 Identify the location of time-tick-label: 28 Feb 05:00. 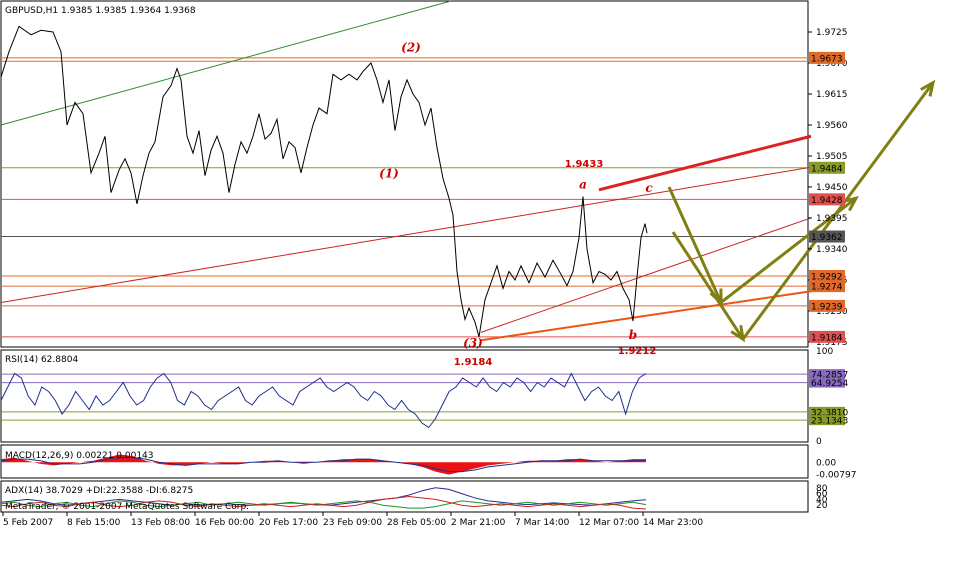
(416, 523).